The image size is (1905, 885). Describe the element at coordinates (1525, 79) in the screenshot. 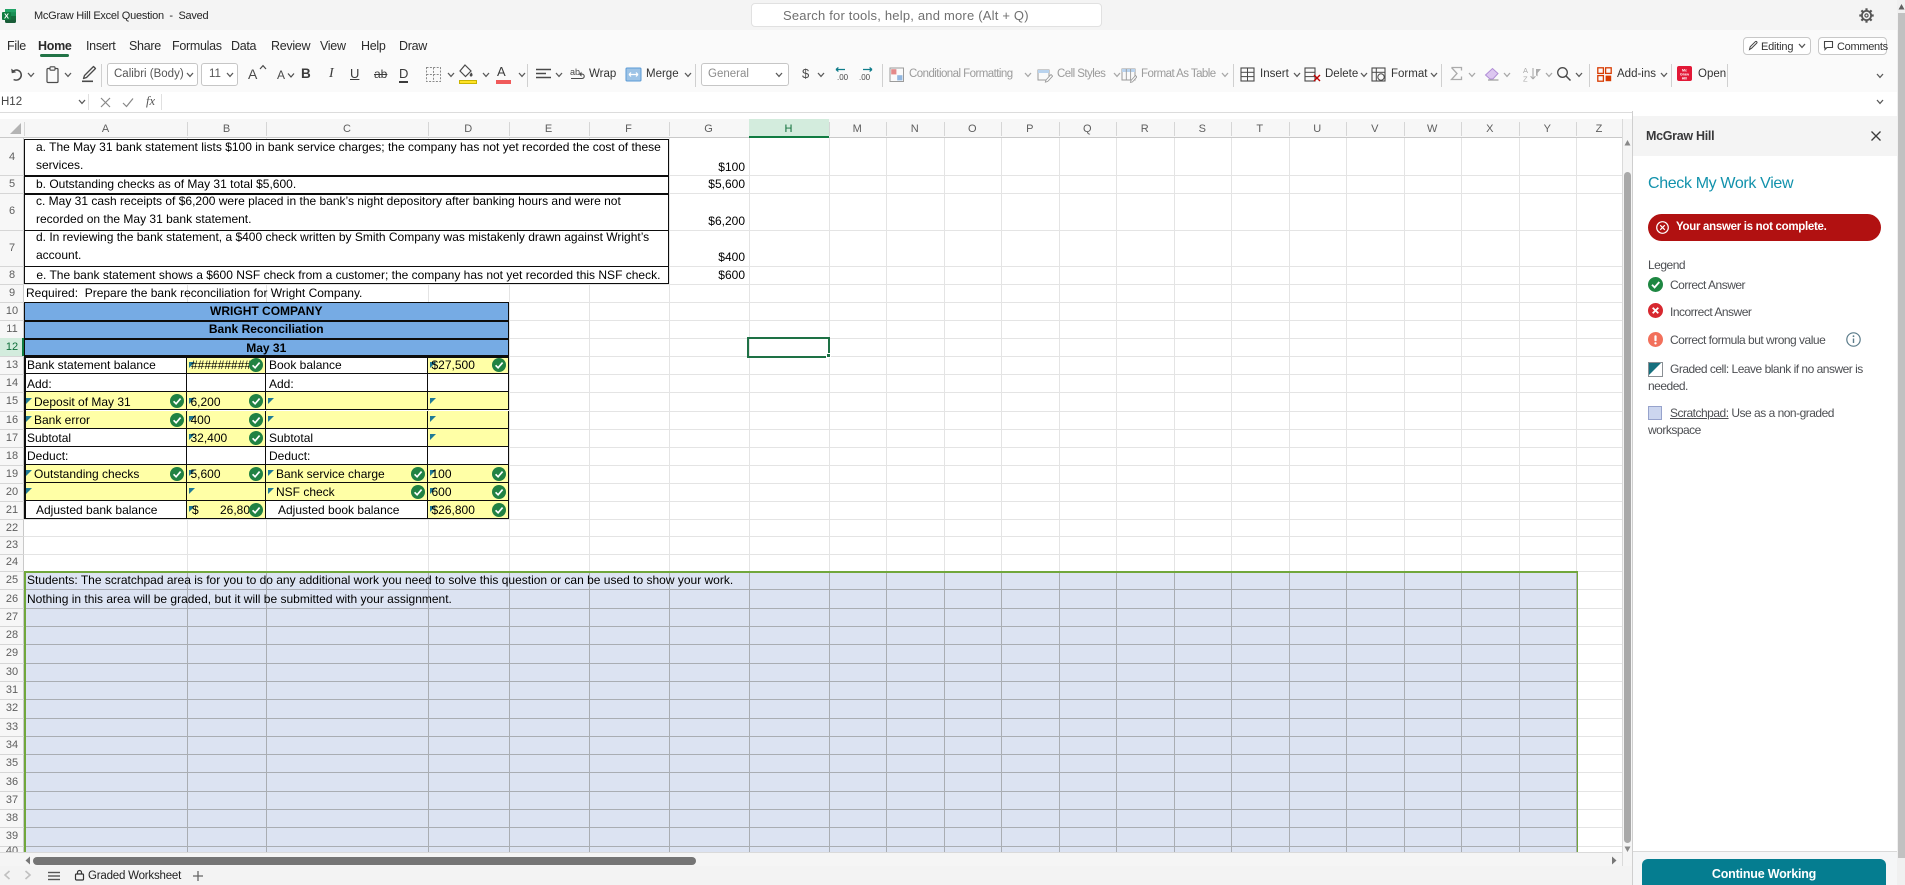

I see `svg-text: Z` at that location.